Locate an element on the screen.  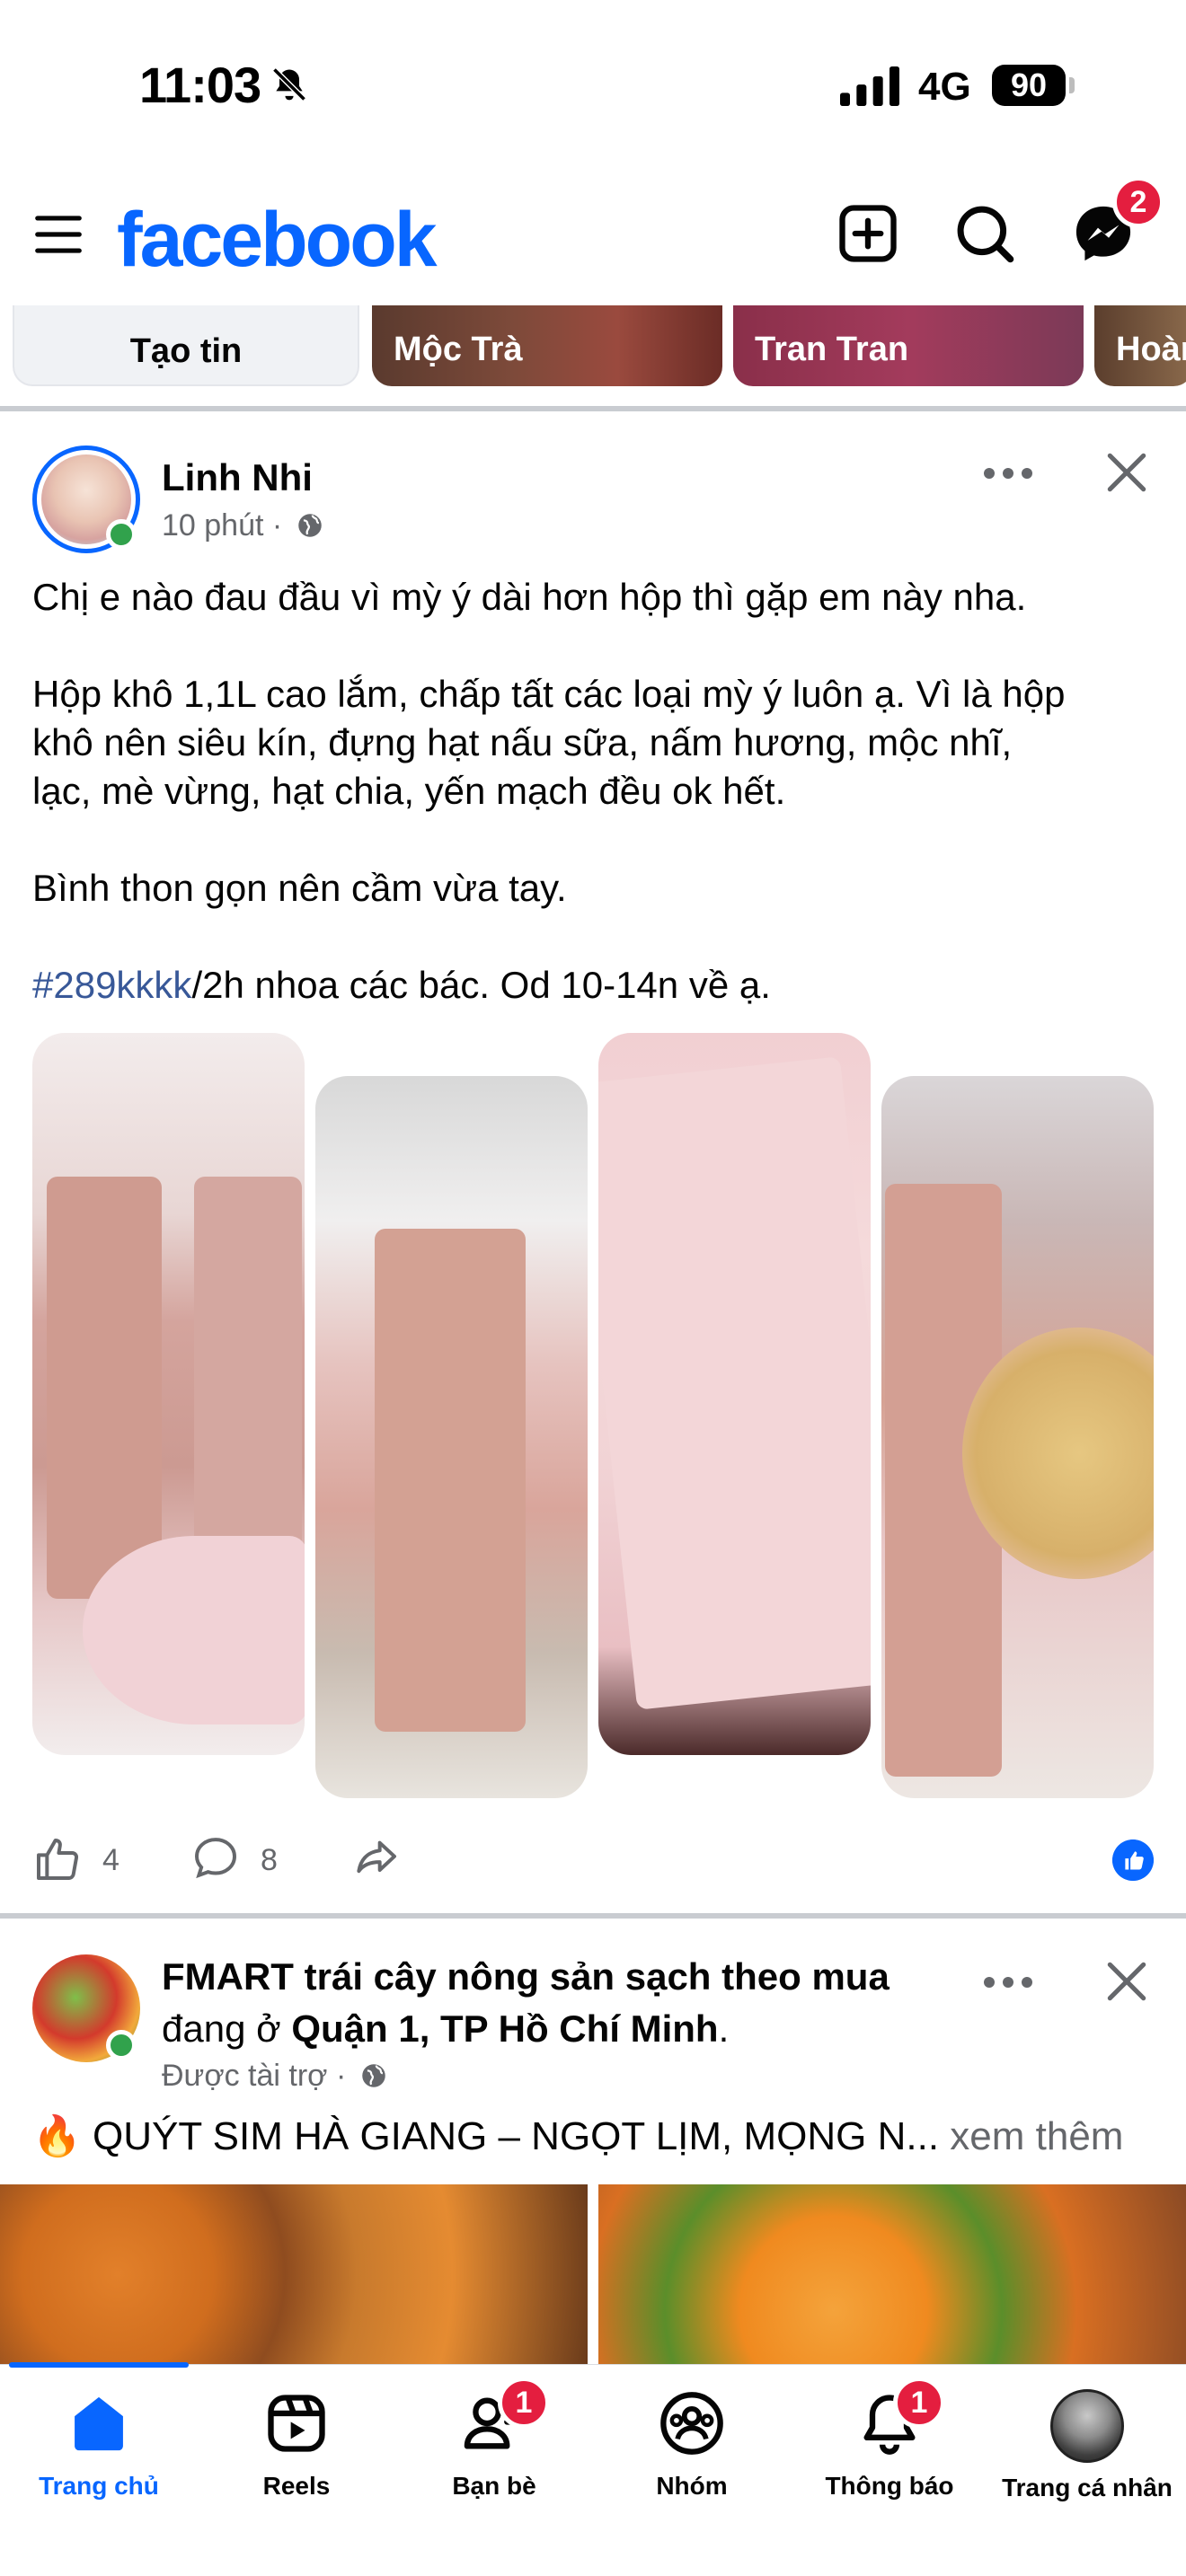
nav-friends: Bạn bè is located at coordinates (494, 2445).